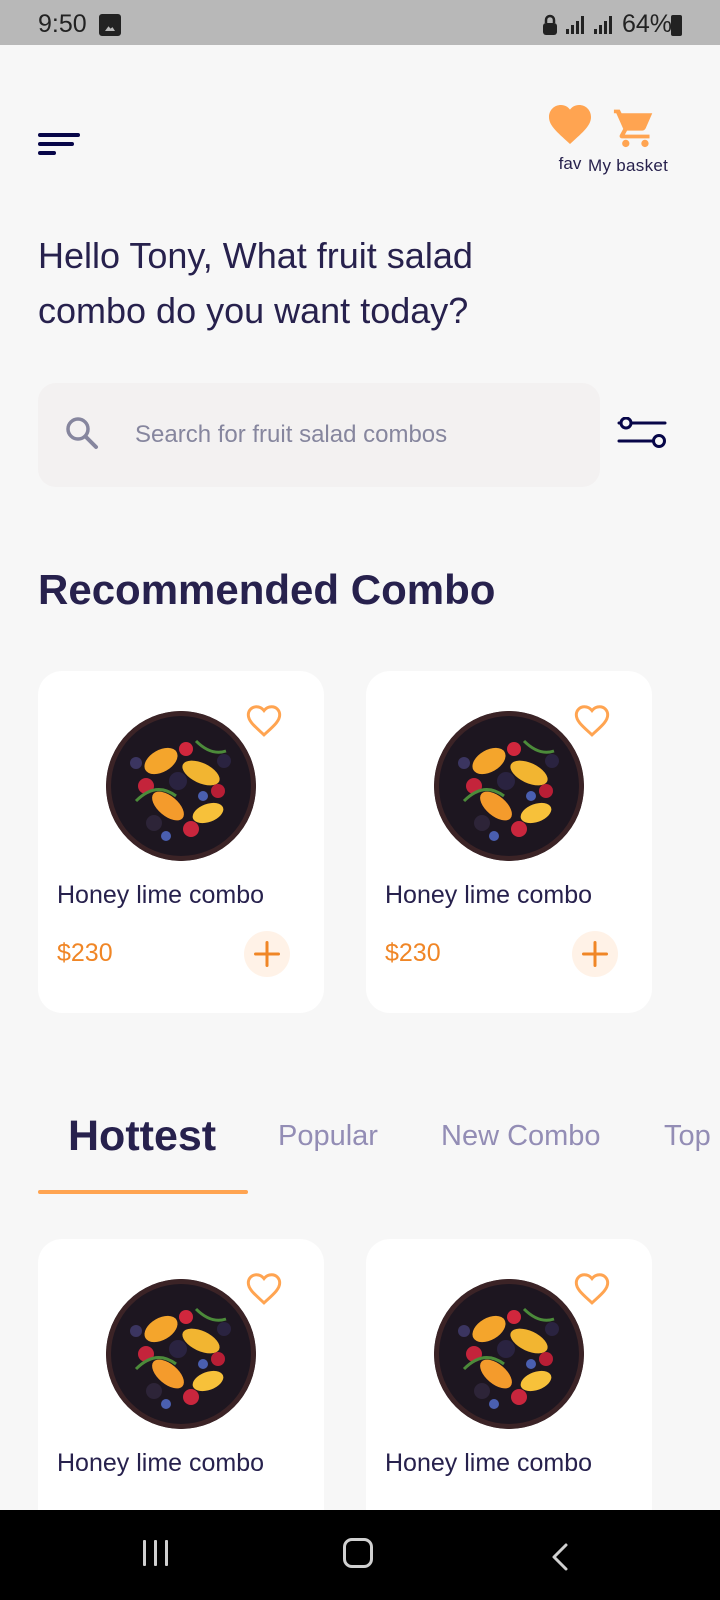 The image size is (720, 1600). I want to click on status-right: 64%, so click(607, 24).